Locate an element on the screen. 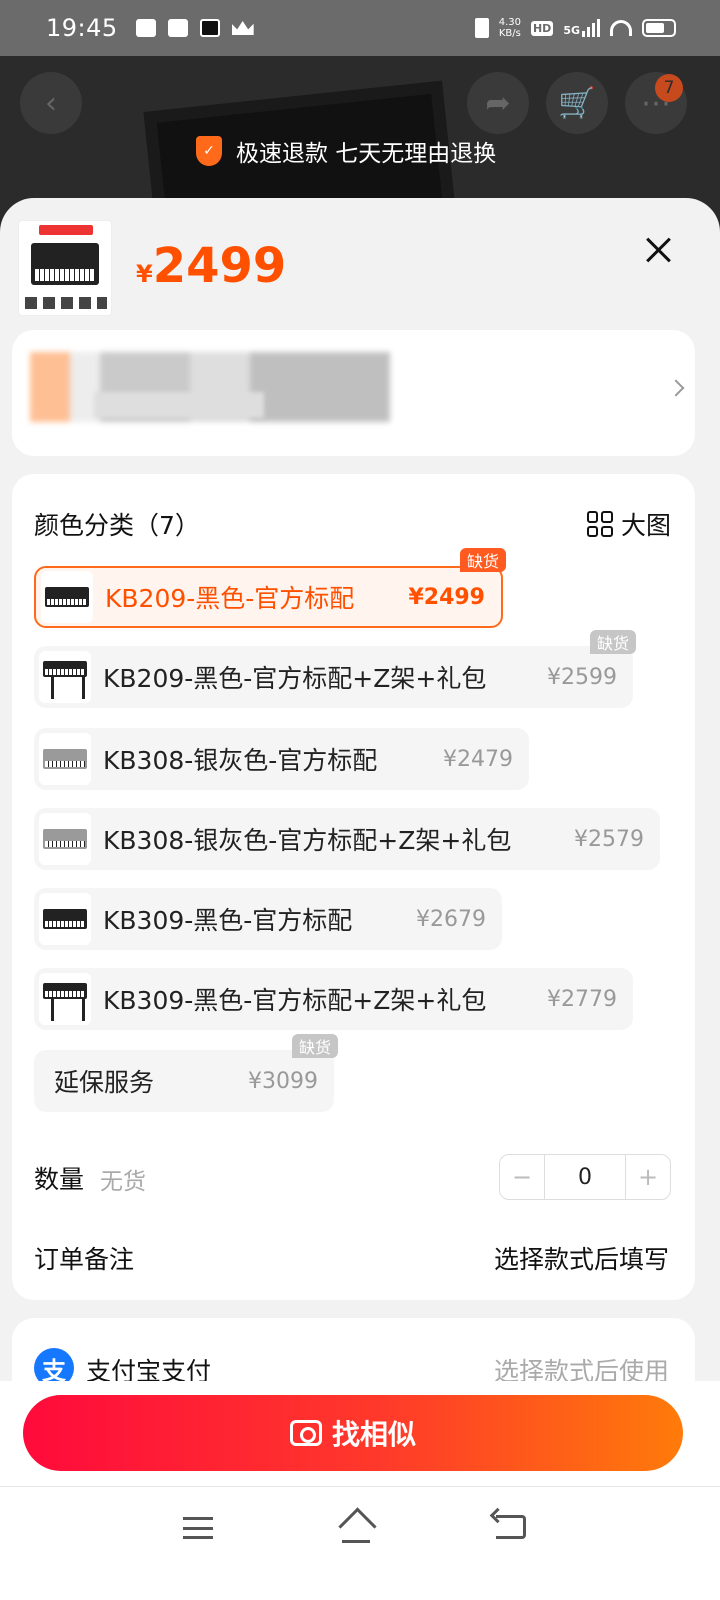 Image resolution: width=720 pixels, height=1600 pixels. wifi-icon is located at coordinates (621, 28).